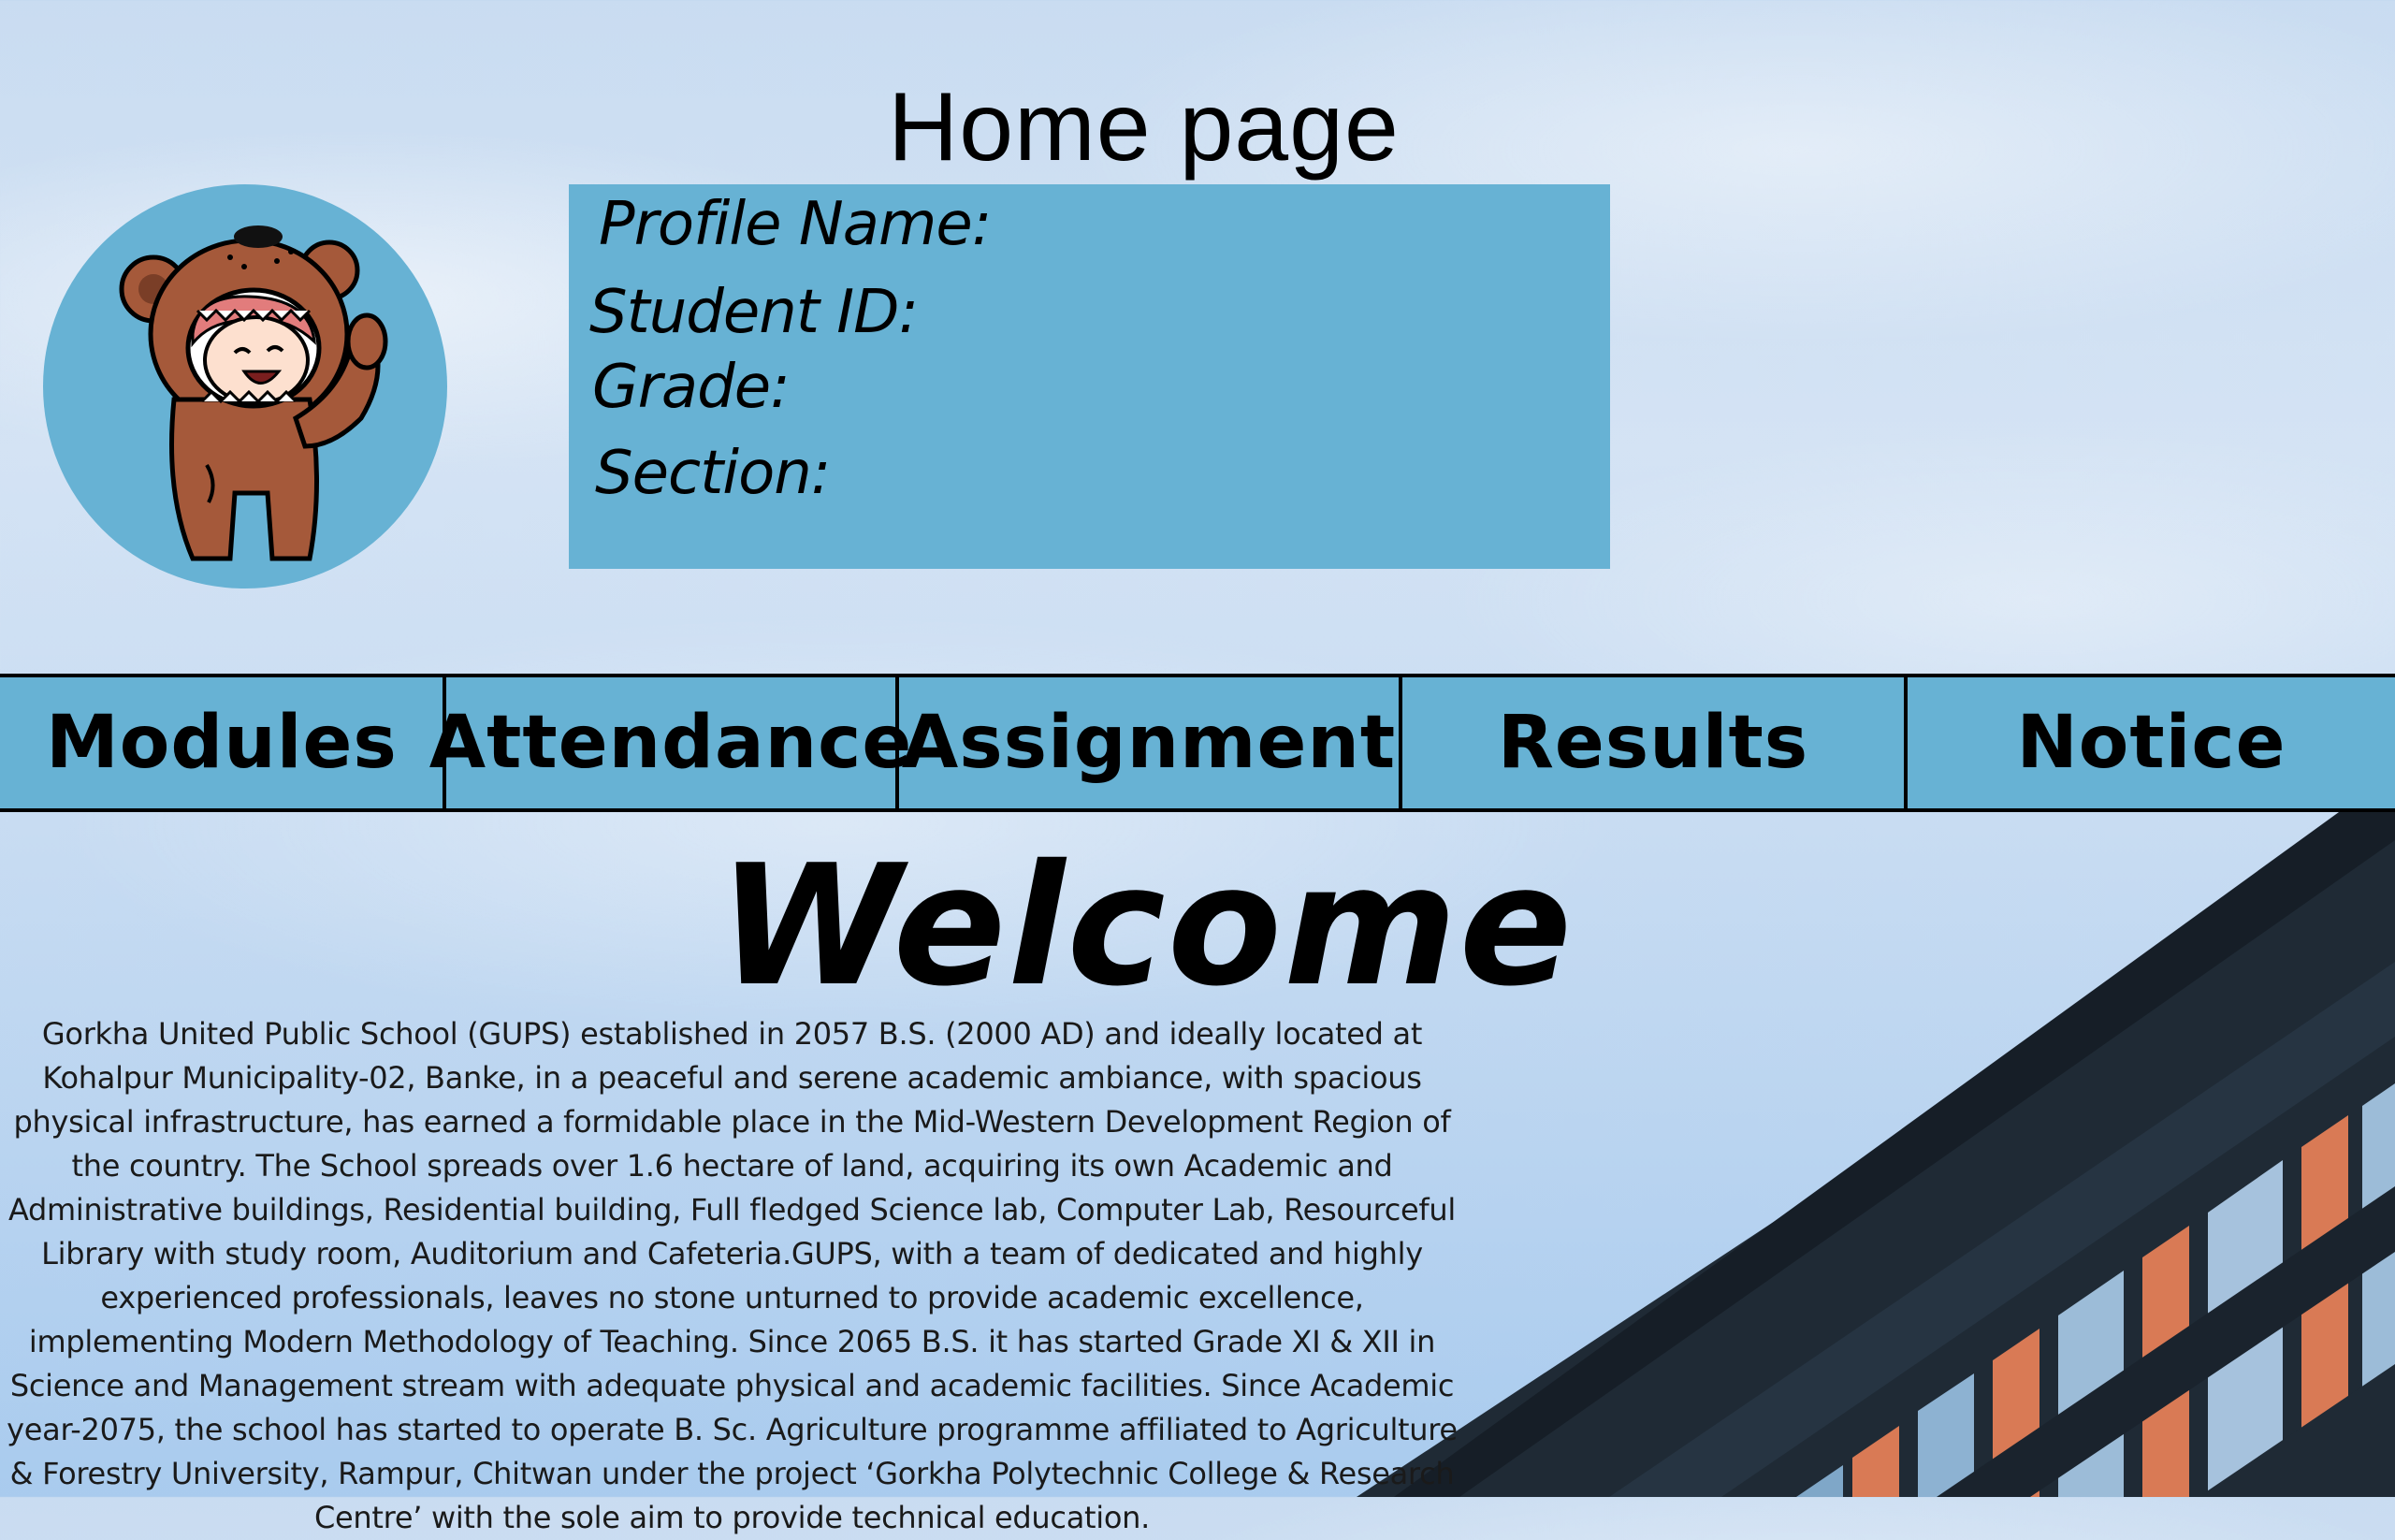 This screenshot has width=2395, height=1540. I want to click on student-id-label: Student ID:, so click(754, 313).